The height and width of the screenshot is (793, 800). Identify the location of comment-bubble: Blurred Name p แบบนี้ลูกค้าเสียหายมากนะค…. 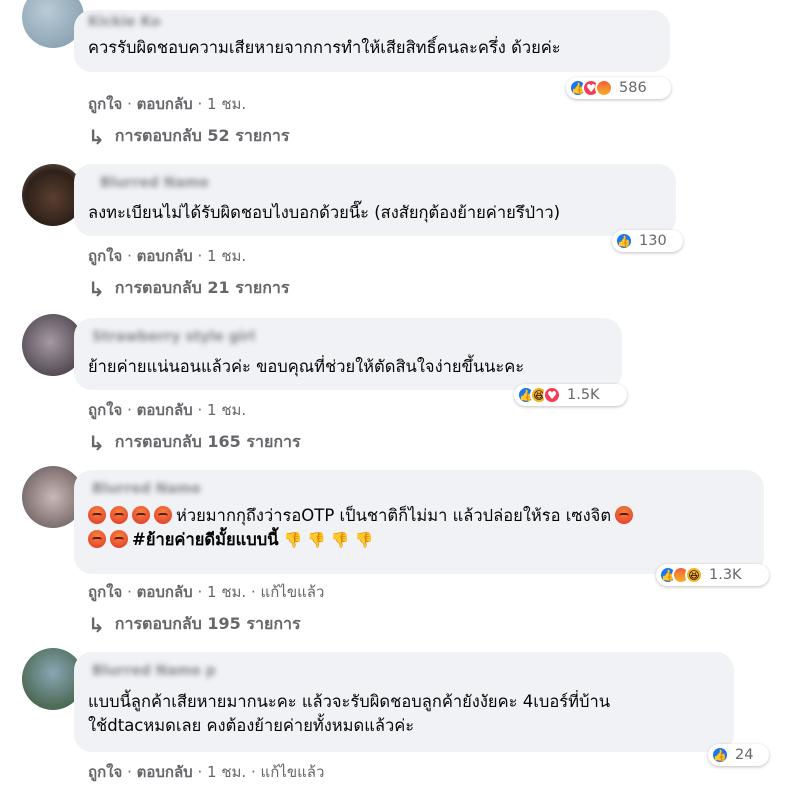
(404, 702).